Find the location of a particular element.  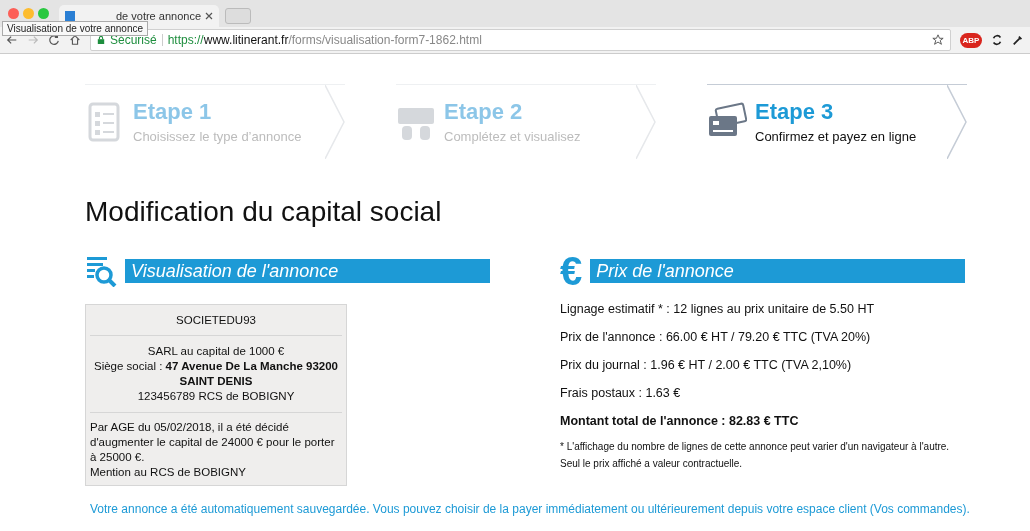

price-line: Frais postaux : 1.63 € is located at coordinates (621, 393).